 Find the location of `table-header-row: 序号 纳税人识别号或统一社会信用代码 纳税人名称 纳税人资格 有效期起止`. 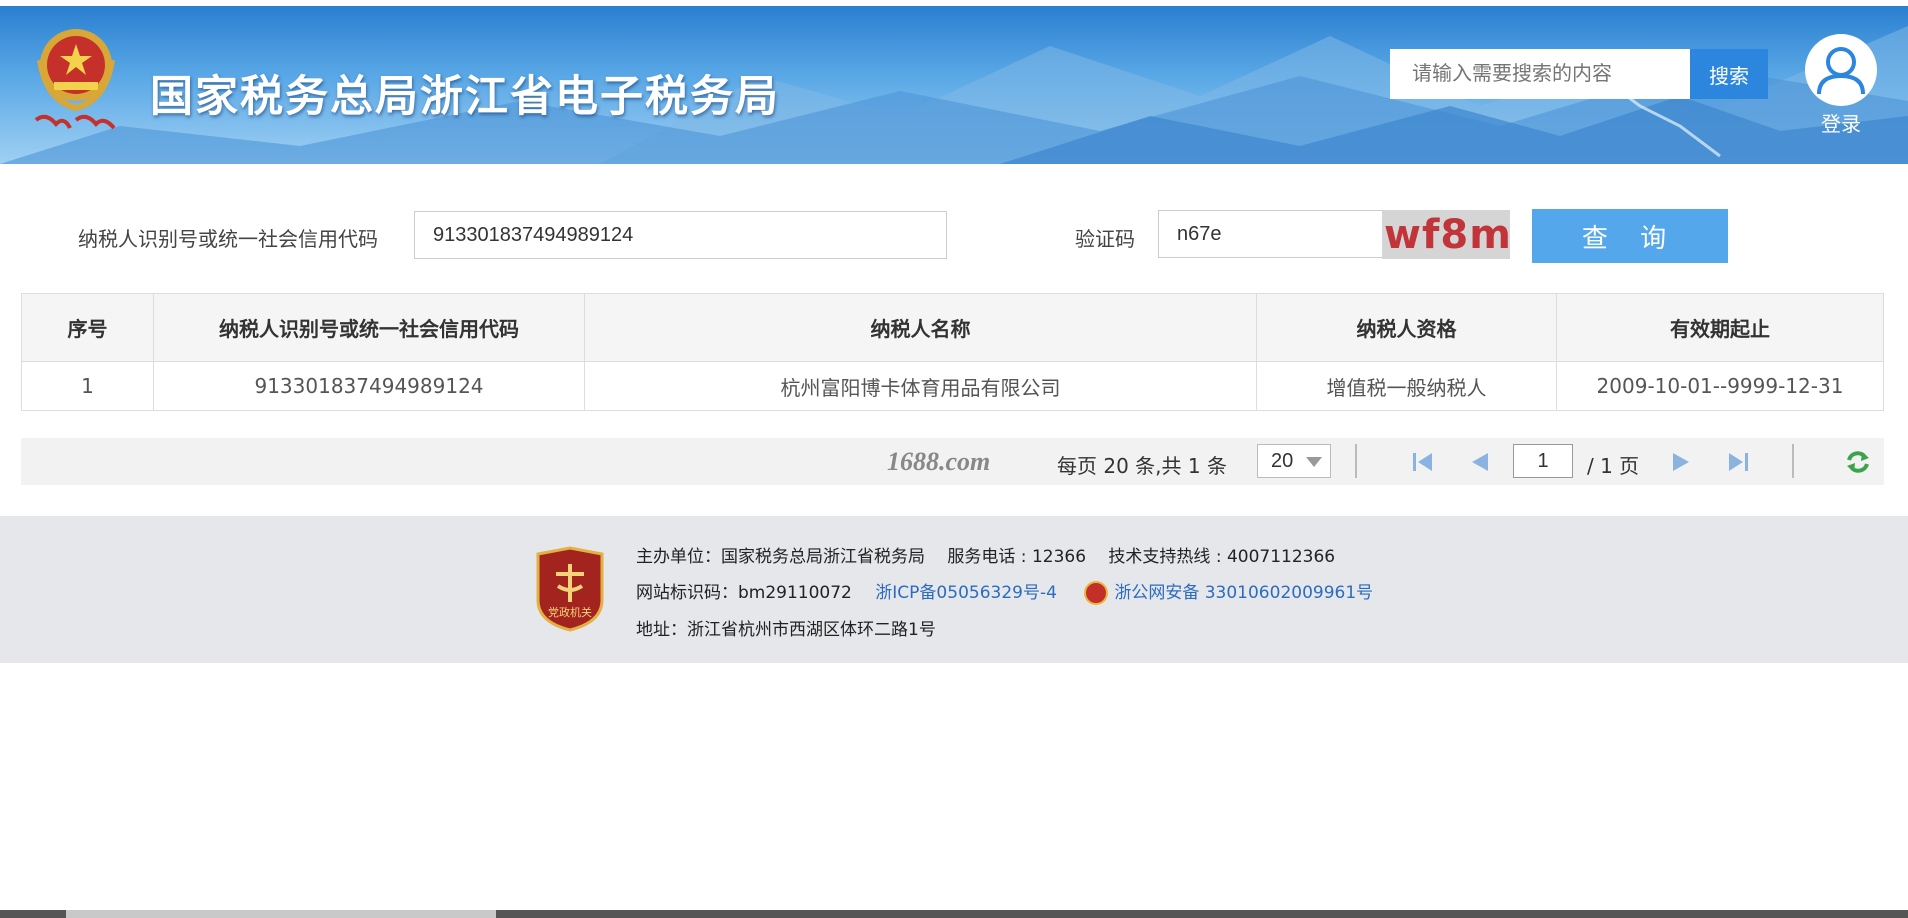

table-header-row: 序号 纳税人识别号或统一社会信用代码 纳税人名称 纳税人资格 有效期起止 is located at coordinates (952, 327).